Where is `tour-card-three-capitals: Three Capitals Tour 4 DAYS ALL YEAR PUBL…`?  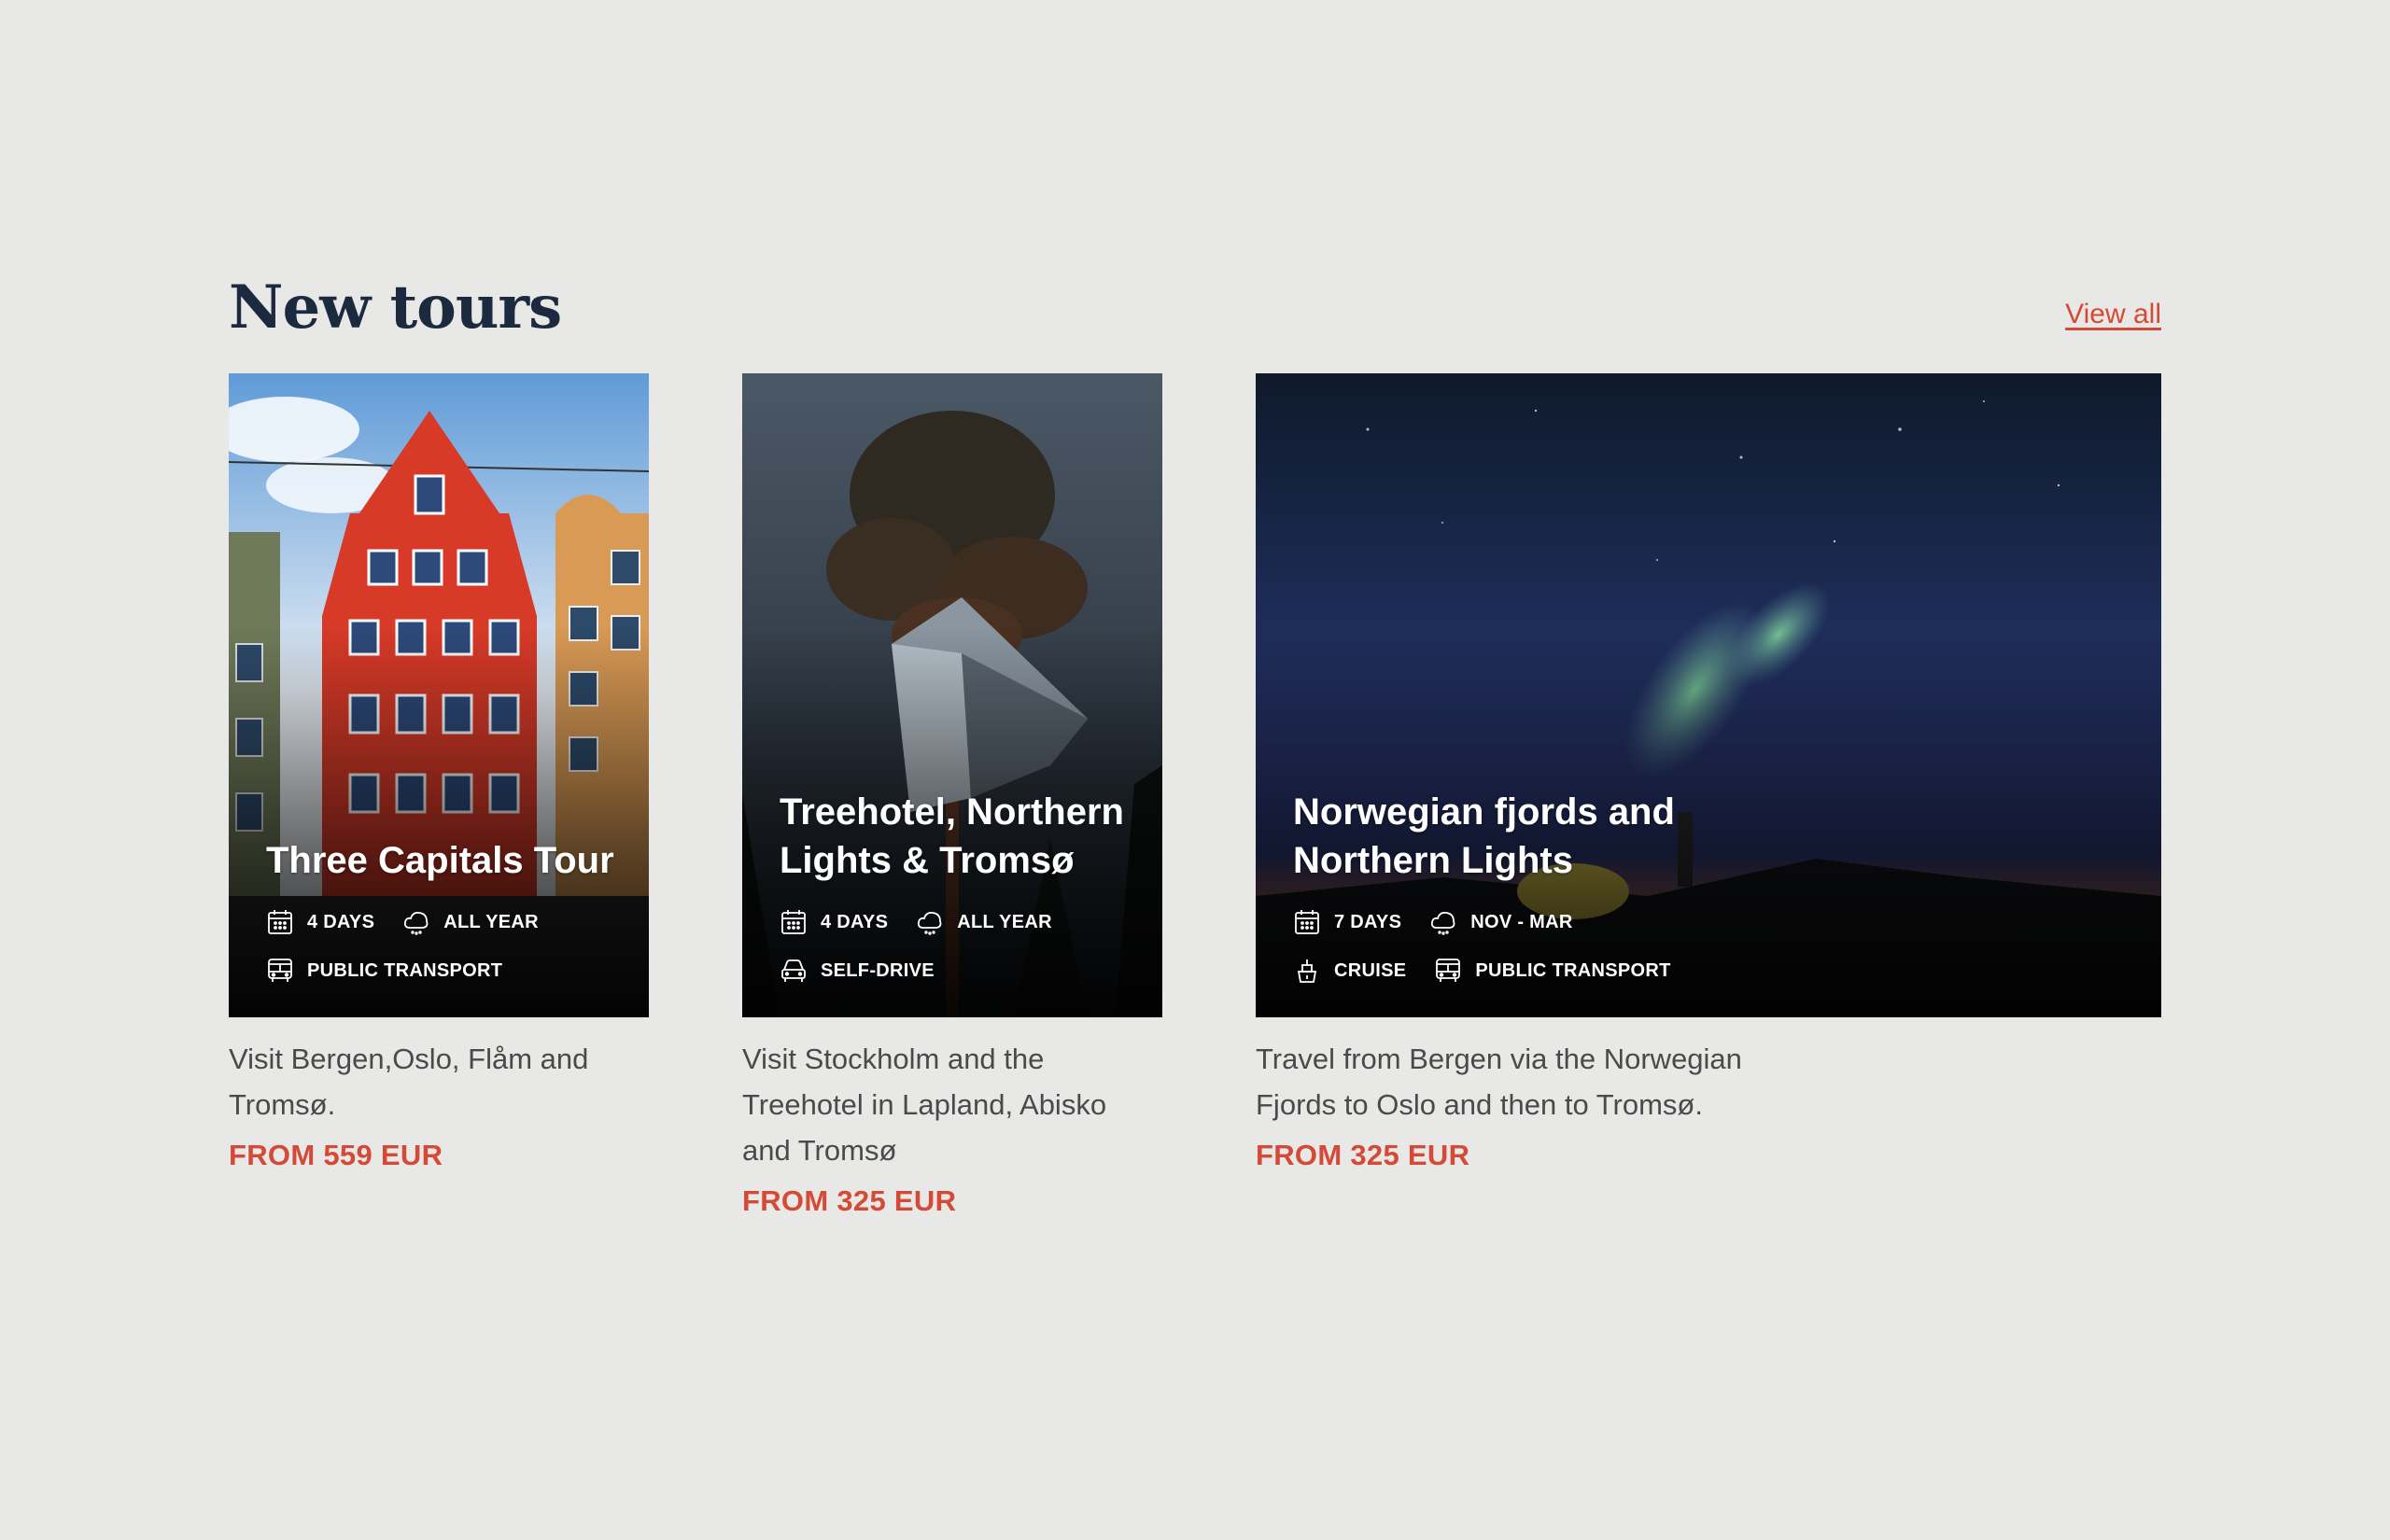 tour-card-three-capitals: Three Capitals Tour 4 DAYS ALL YEAR PUBL… is located at coordinates (439, 772).